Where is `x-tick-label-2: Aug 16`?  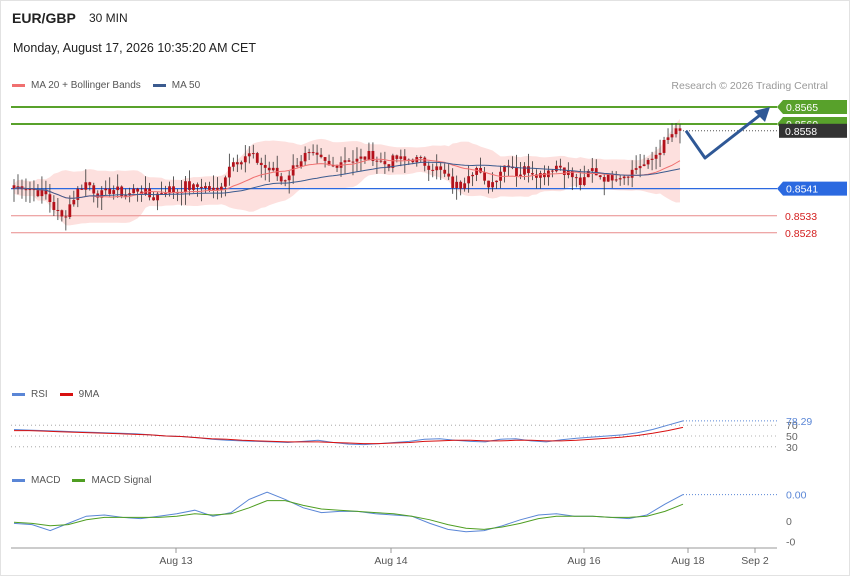
x-tick-label-2: Aug 16 is located at coordinates (583, 561).